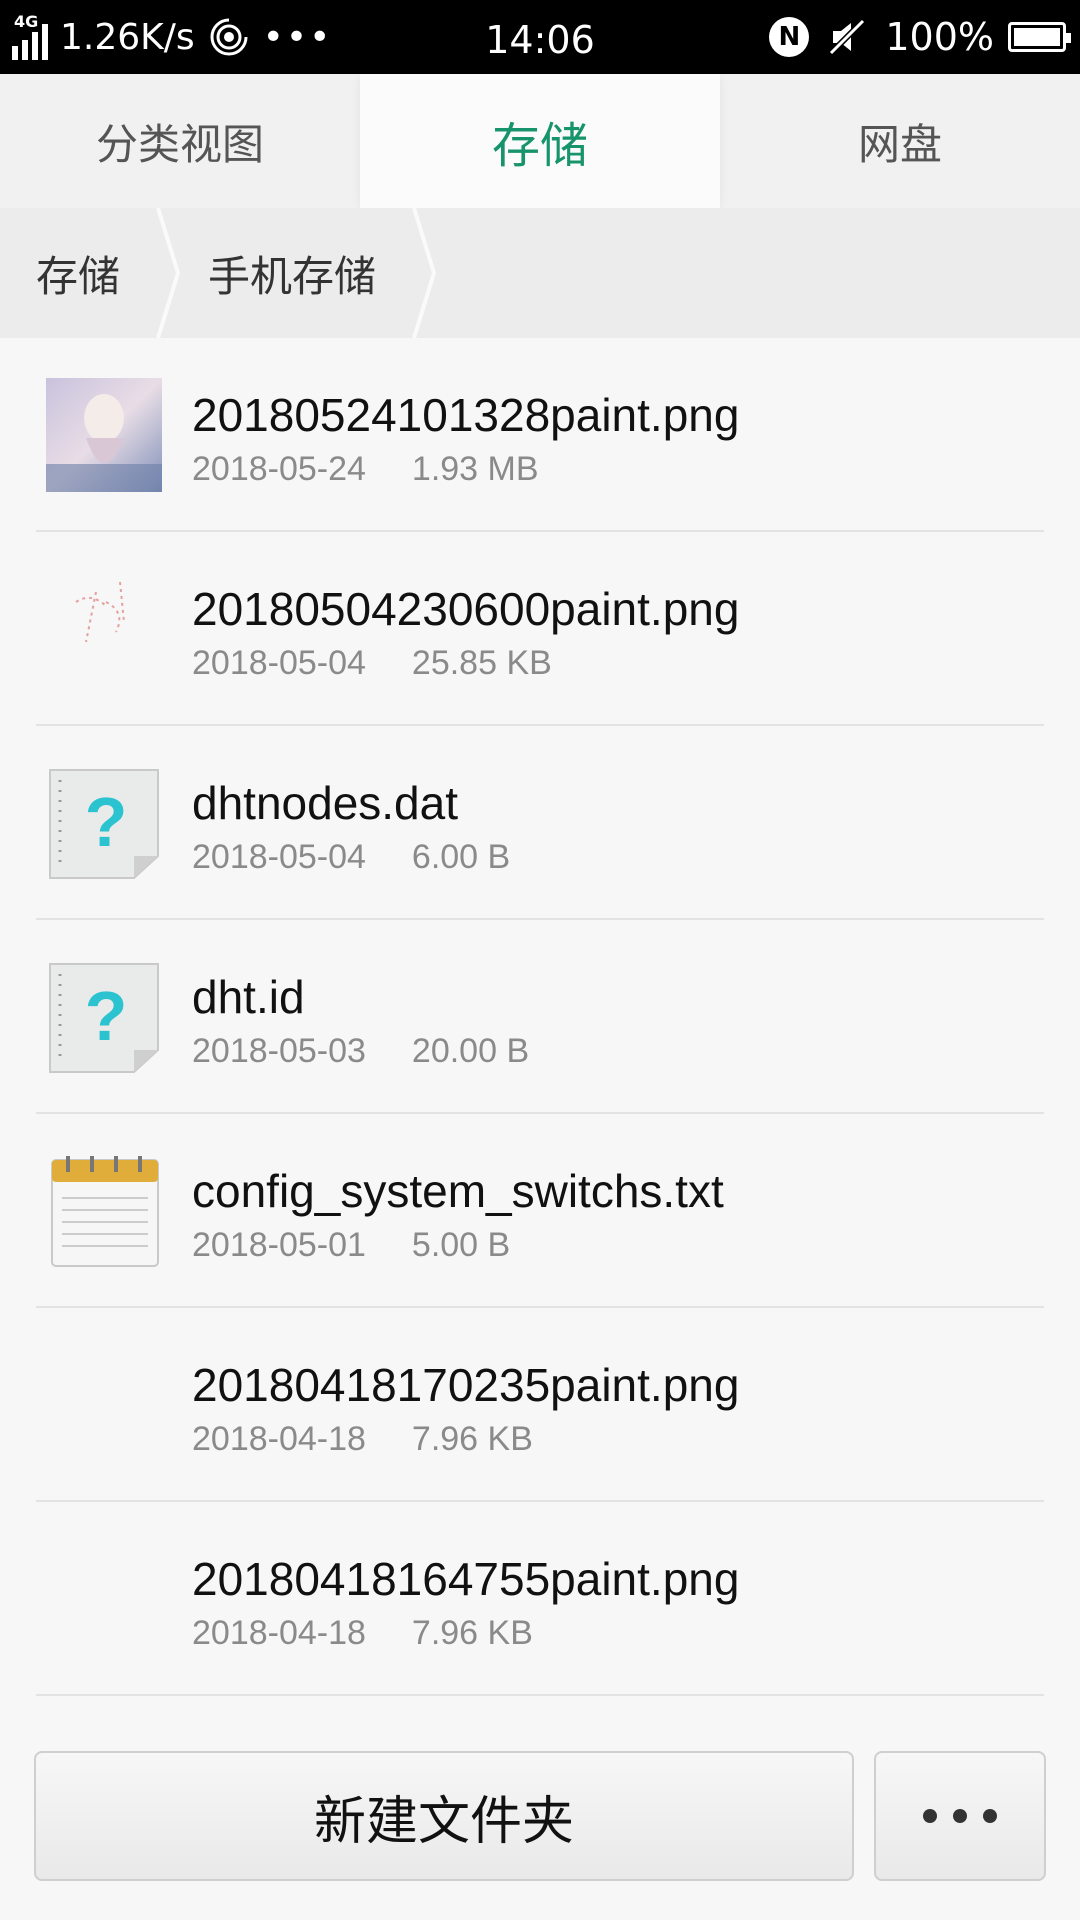 The image size is (1080, 1920). I want to click on file-row: ? dhtnodes.dat 2018-05-04 6.00 B, so click(540, 823).